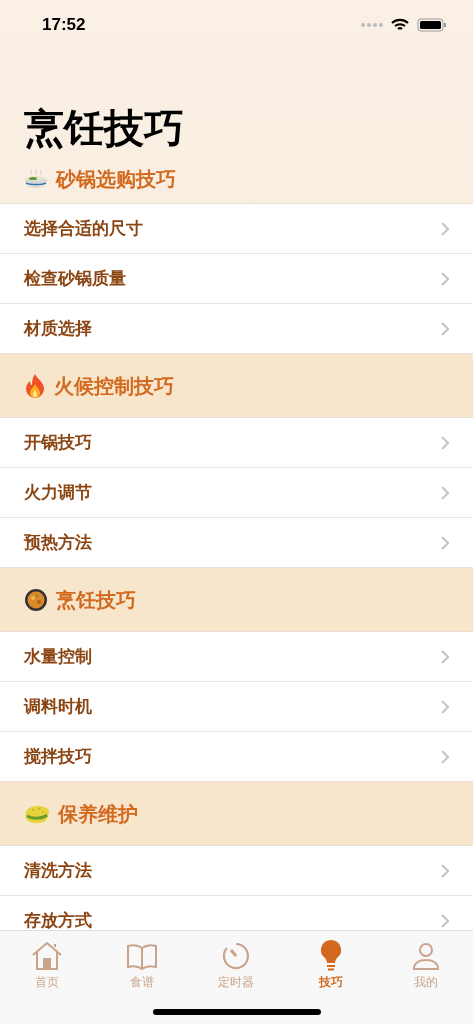 The image size is (473, 1024). Describe the element at coordinates (58, 328) in the screenshot. I see `row-label: 材质选择` at that location.